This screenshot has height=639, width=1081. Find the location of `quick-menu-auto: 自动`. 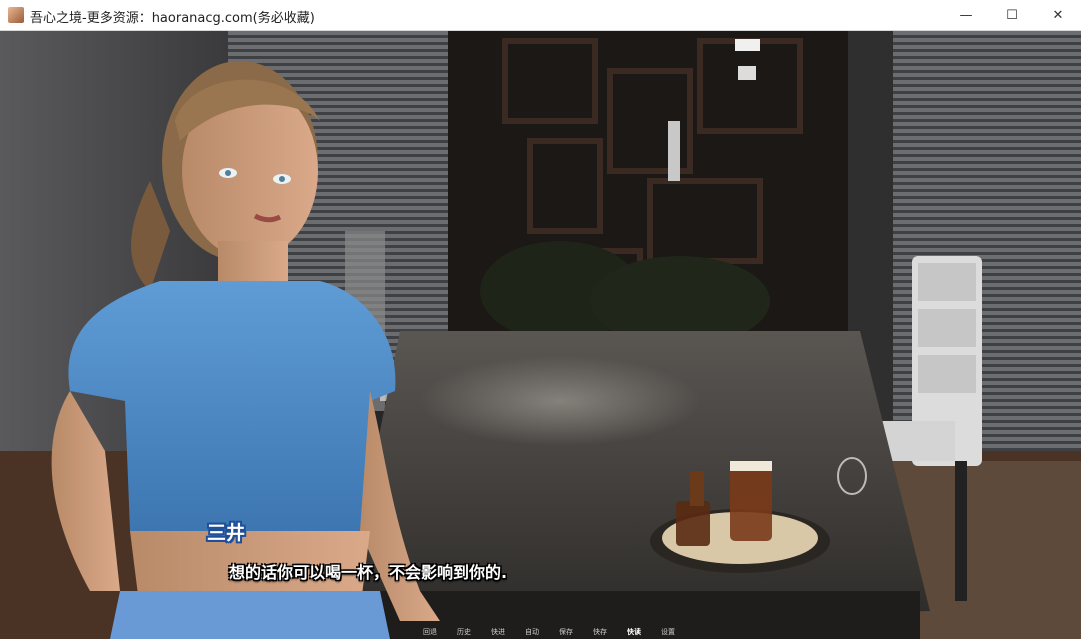

quick-menu-auto: 自动 is located at coordinates (532, 632).